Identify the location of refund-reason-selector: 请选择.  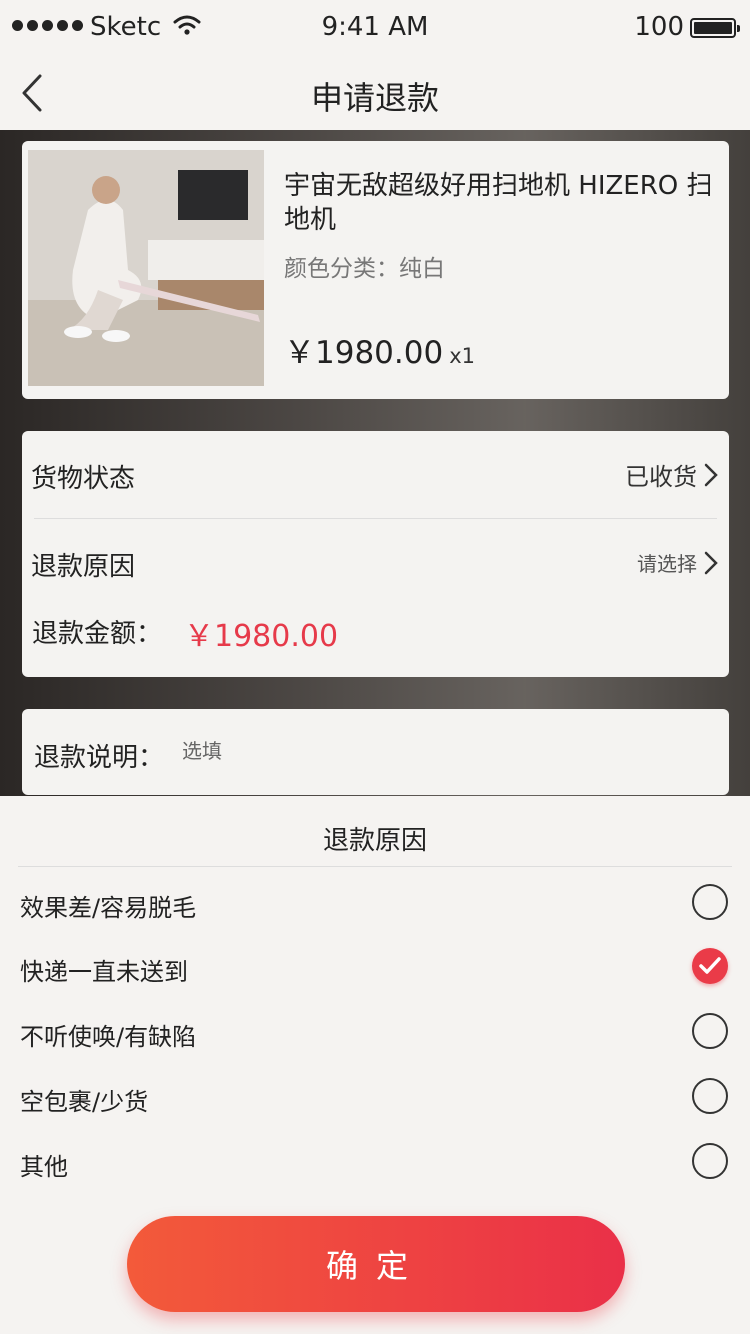
(678, 562).